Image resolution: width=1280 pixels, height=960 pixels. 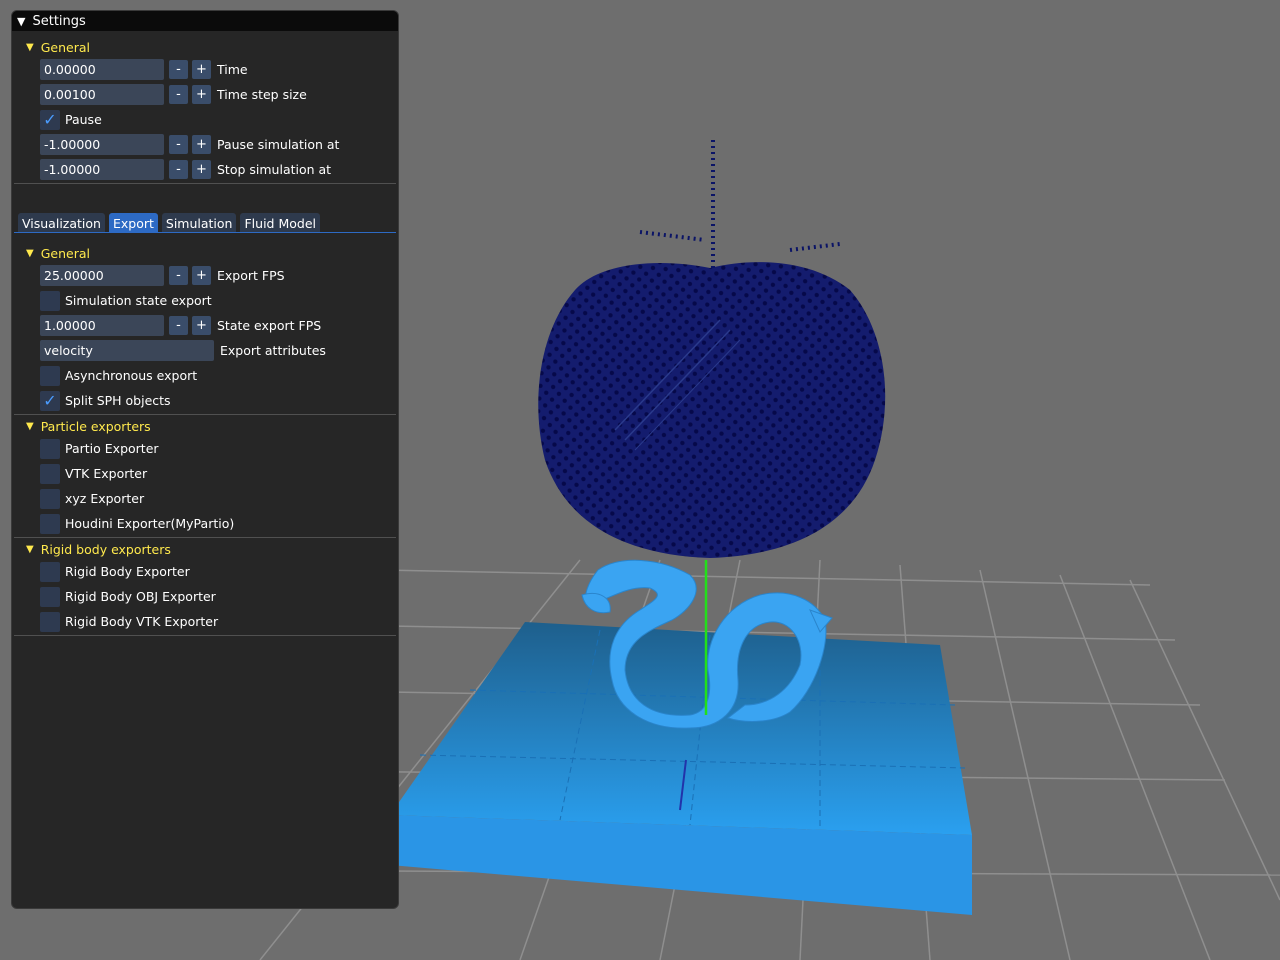 I want to click on collapse-triangle-icon: ▼, so click(x=21, y=21).